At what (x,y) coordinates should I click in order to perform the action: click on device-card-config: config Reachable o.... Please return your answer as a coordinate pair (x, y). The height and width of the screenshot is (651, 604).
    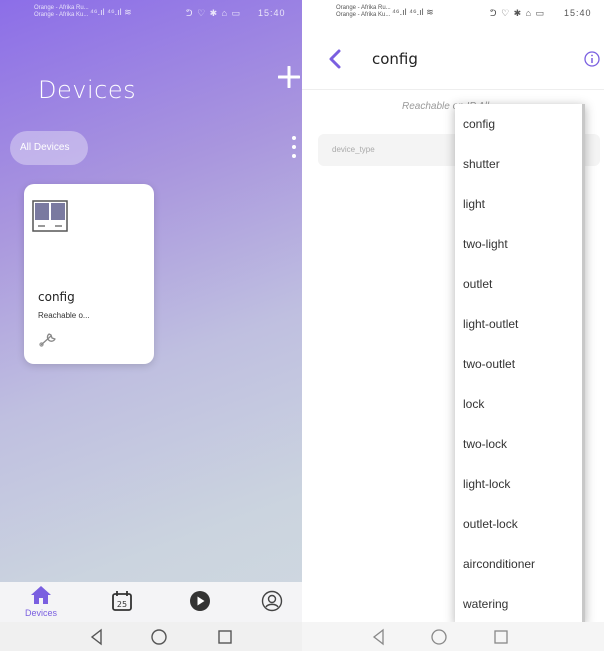
    Looking at the image, I should click on (89, 274).